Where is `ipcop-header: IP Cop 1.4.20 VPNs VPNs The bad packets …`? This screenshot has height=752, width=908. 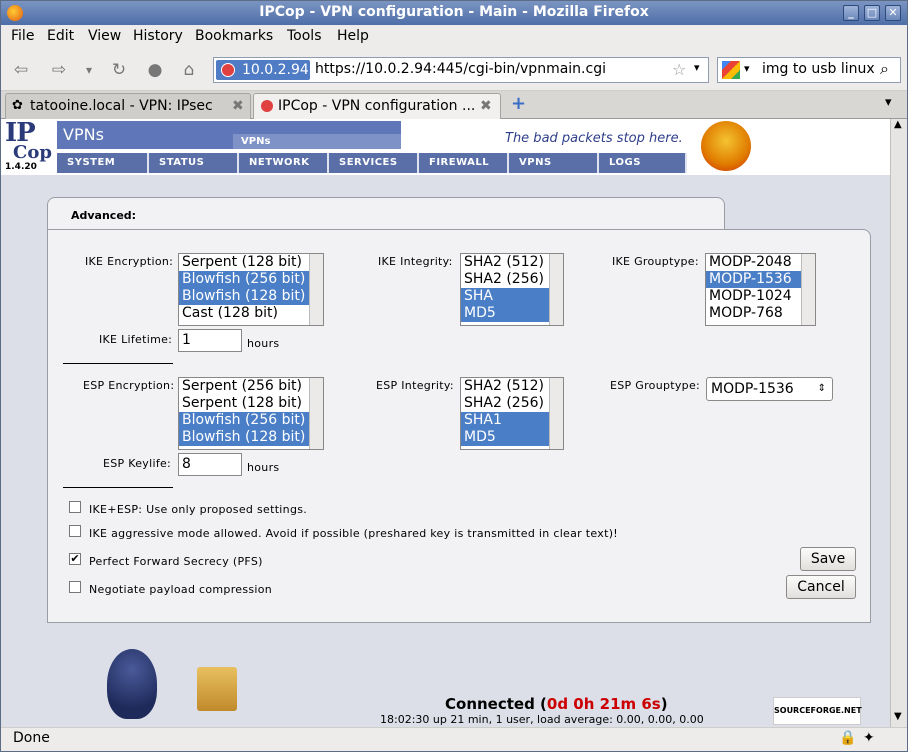 ipcop-header: IP Cop 1.4.20 VPNs VPNs The bad packets … is located at coordinates (445, 147).